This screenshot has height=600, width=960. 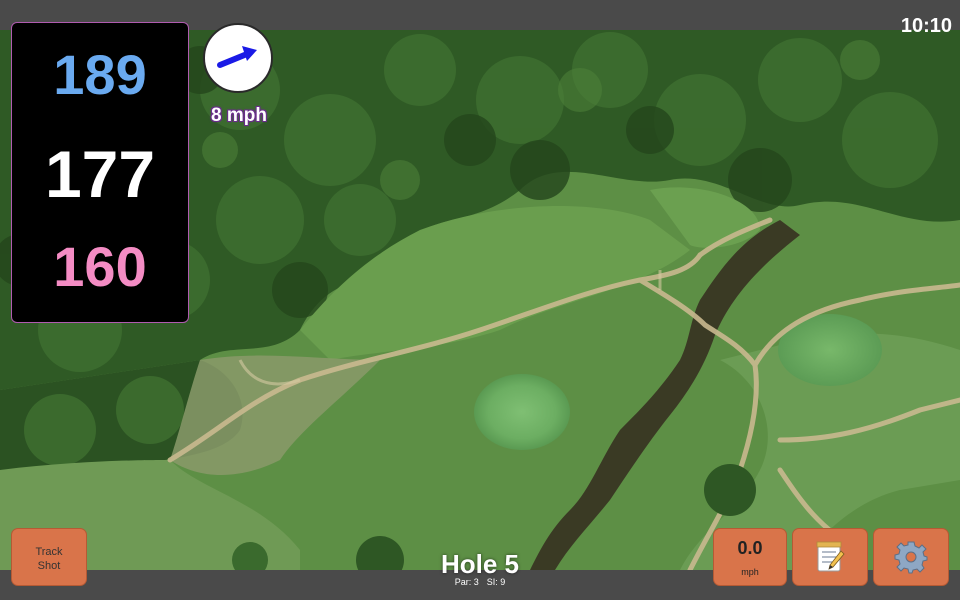 I want to click on gear-icon, so click(x=911, y=557).